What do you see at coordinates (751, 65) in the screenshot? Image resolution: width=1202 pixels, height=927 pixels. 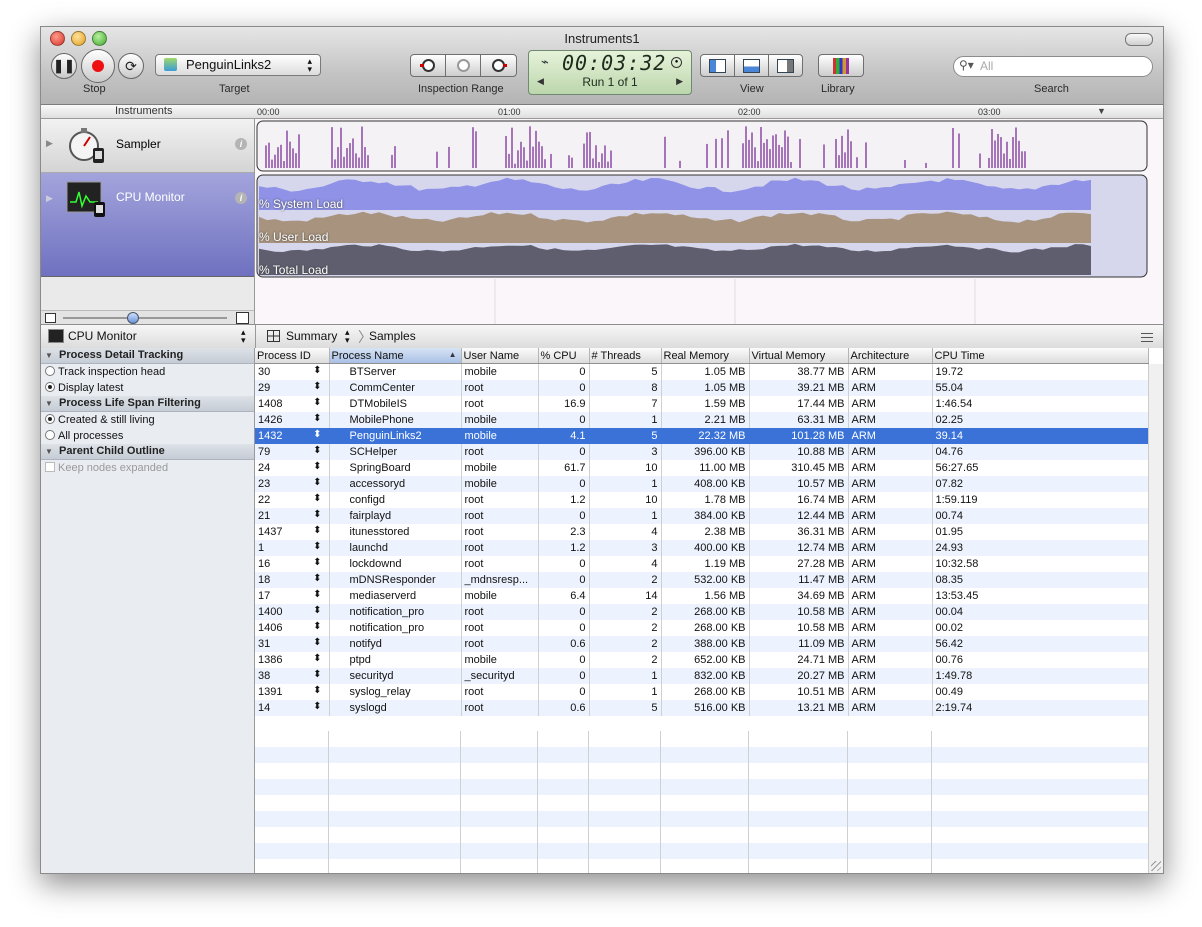 I see `view-bottom-button` at bounding box center [751, 65].